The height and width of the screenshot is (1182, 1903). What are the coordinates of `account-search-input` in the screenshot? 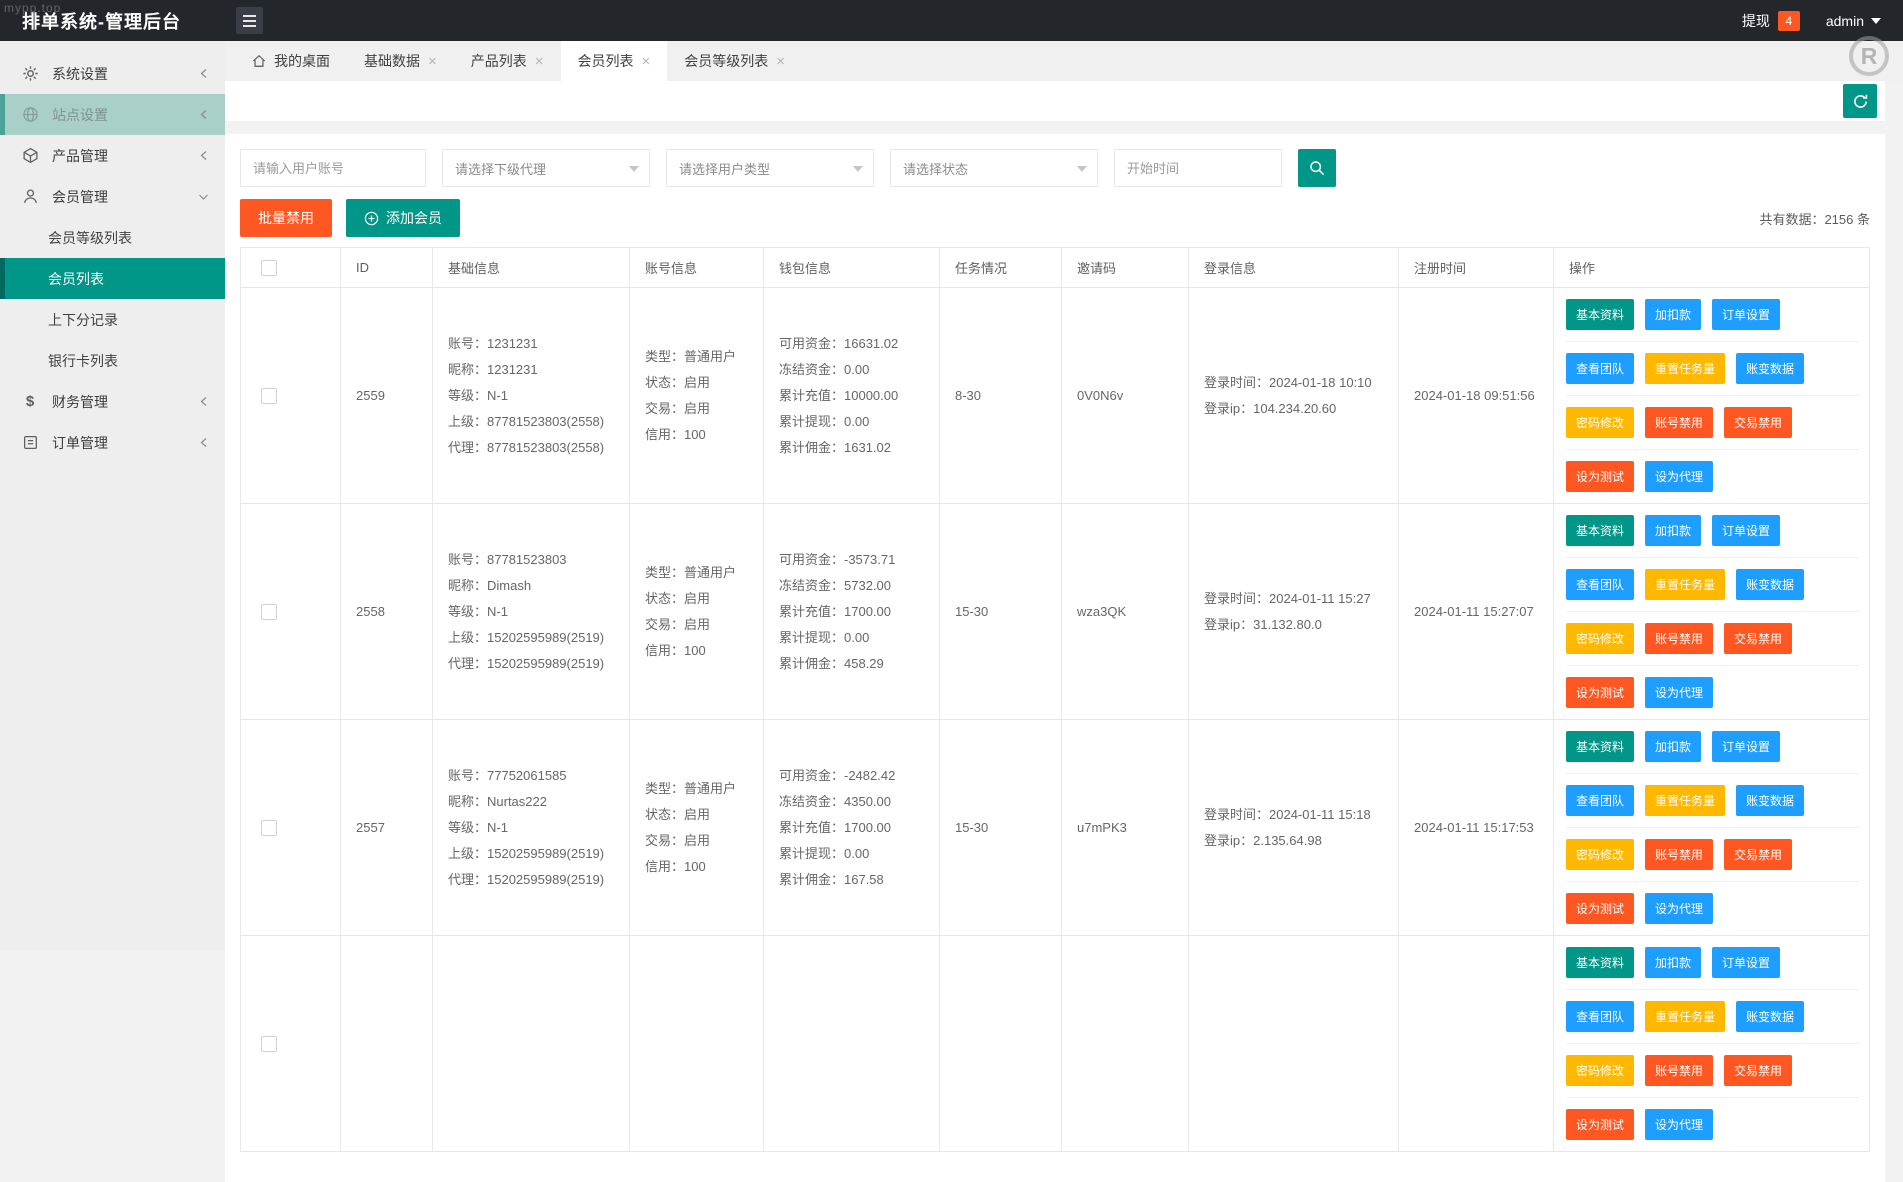 It's located at (333, 168).